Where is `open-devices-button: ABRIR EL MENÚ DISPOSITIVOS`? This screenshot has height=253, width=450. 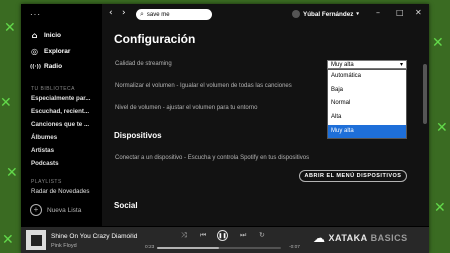
open-devices-button: ABRIR EL MENÚ DISPOSITIVOS is located at coordinates (353, 176).